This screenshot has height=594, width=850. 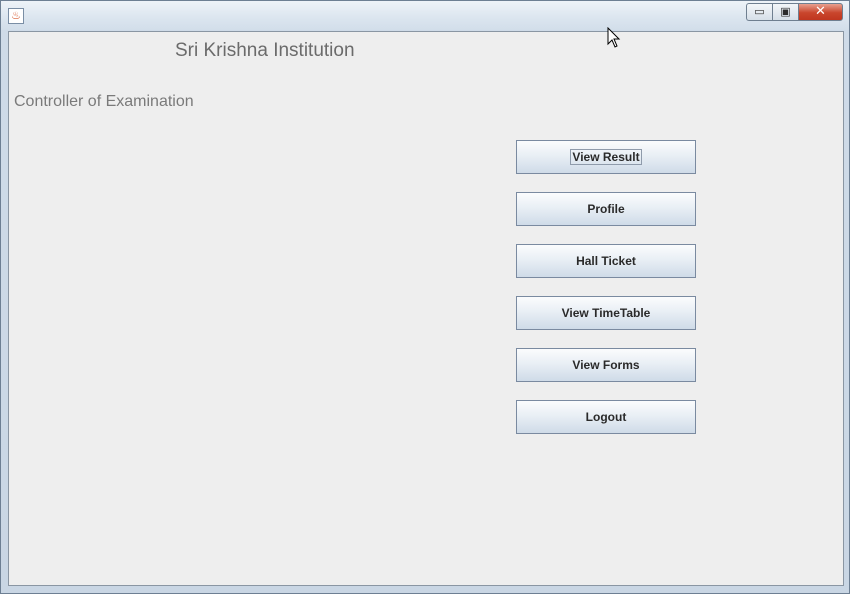 I want to click on hall-ticket-button: Hall Ticket, so click(x=606, y=261).